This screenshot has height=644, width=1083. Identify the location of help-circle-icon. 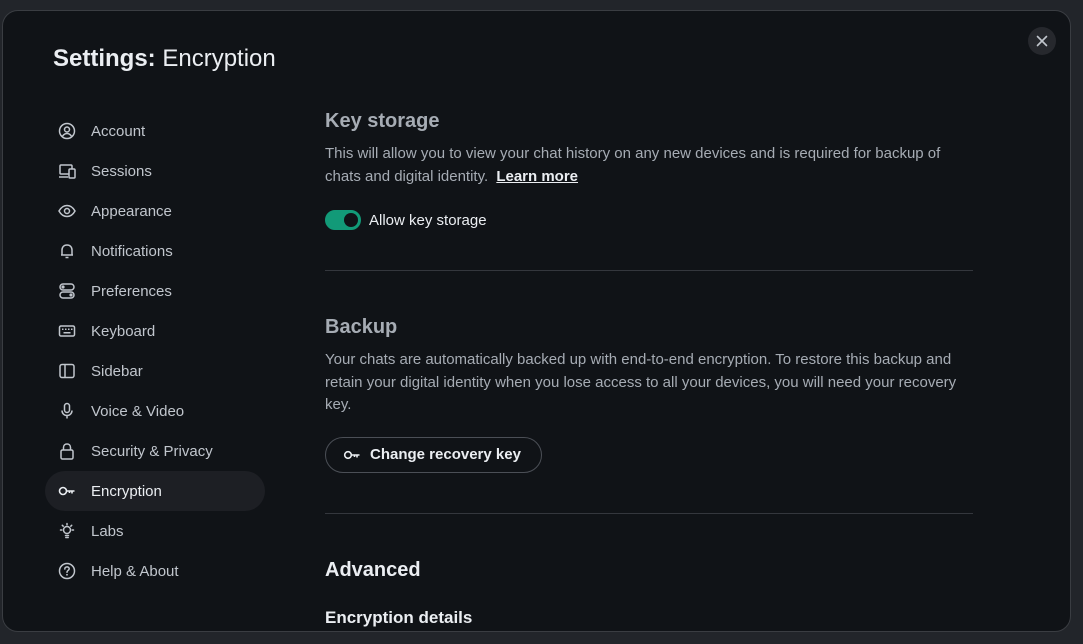
(67, 571).